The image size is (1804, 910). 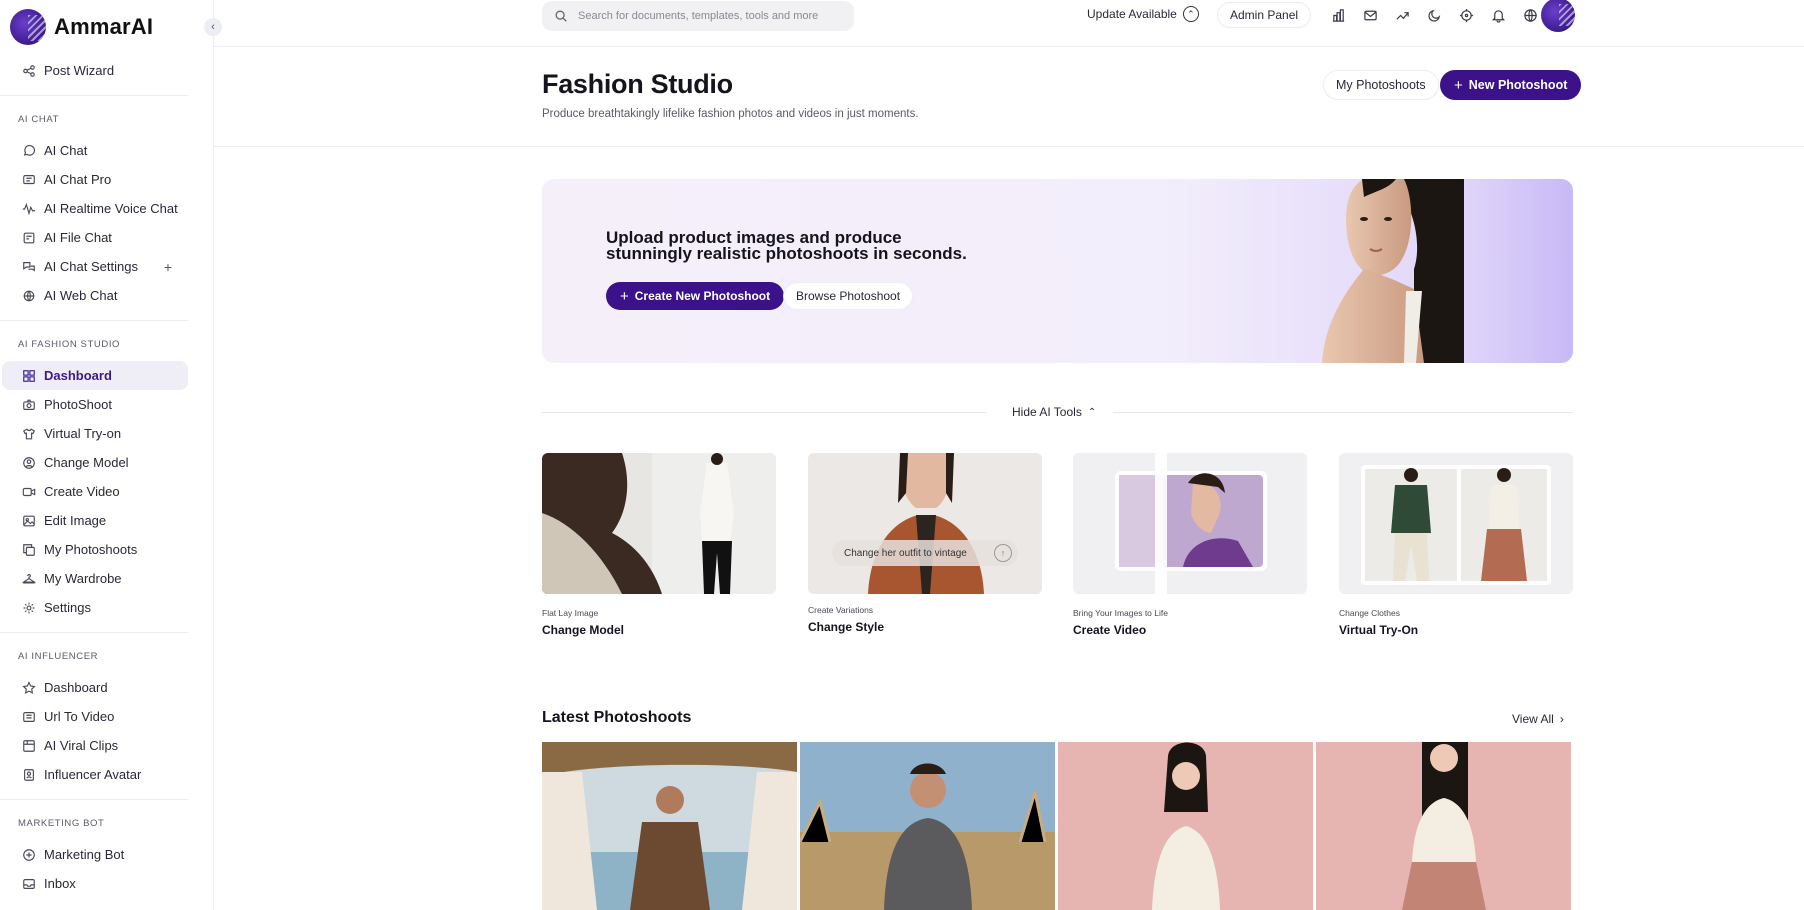 I want to click on tool-card-virtual-try-on: Change Clothes Virtual Try-On, so click(x=1456, y=545).